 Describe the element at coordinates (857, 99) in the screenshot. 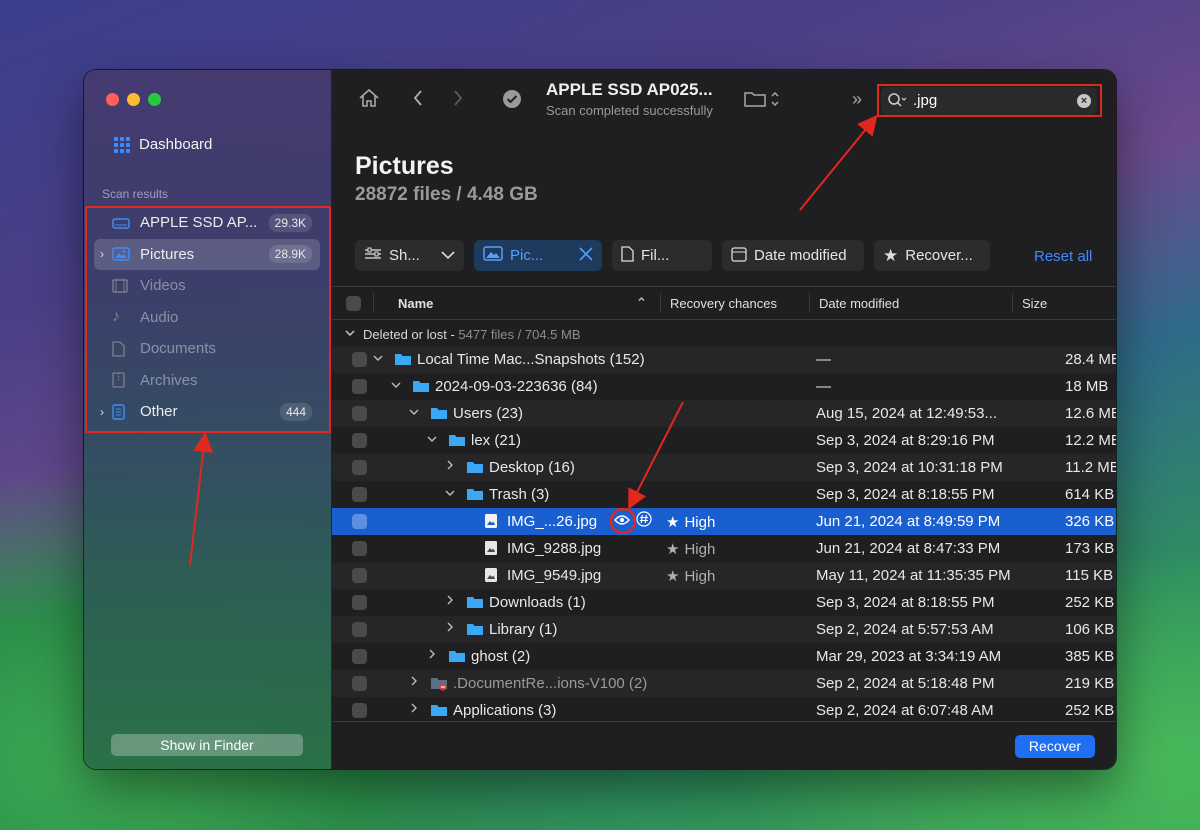

I see `overflow-chevrons-icon: »` at that location.